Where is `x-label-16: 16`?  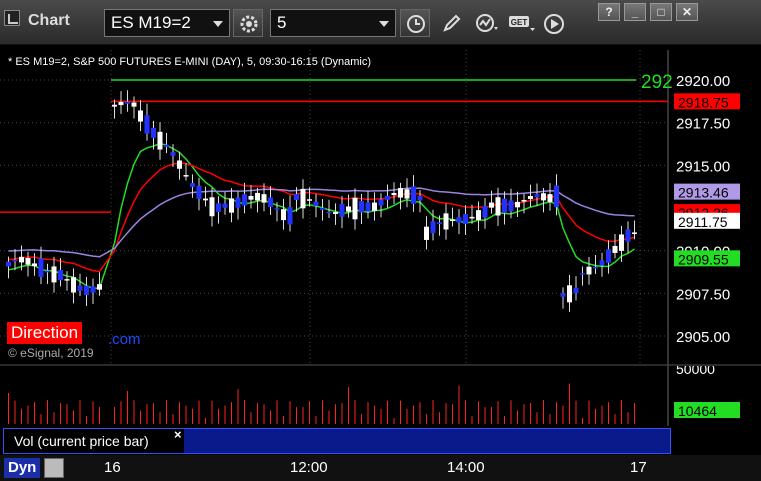 x-label-16: 16 is located at coordinates (112, 467).